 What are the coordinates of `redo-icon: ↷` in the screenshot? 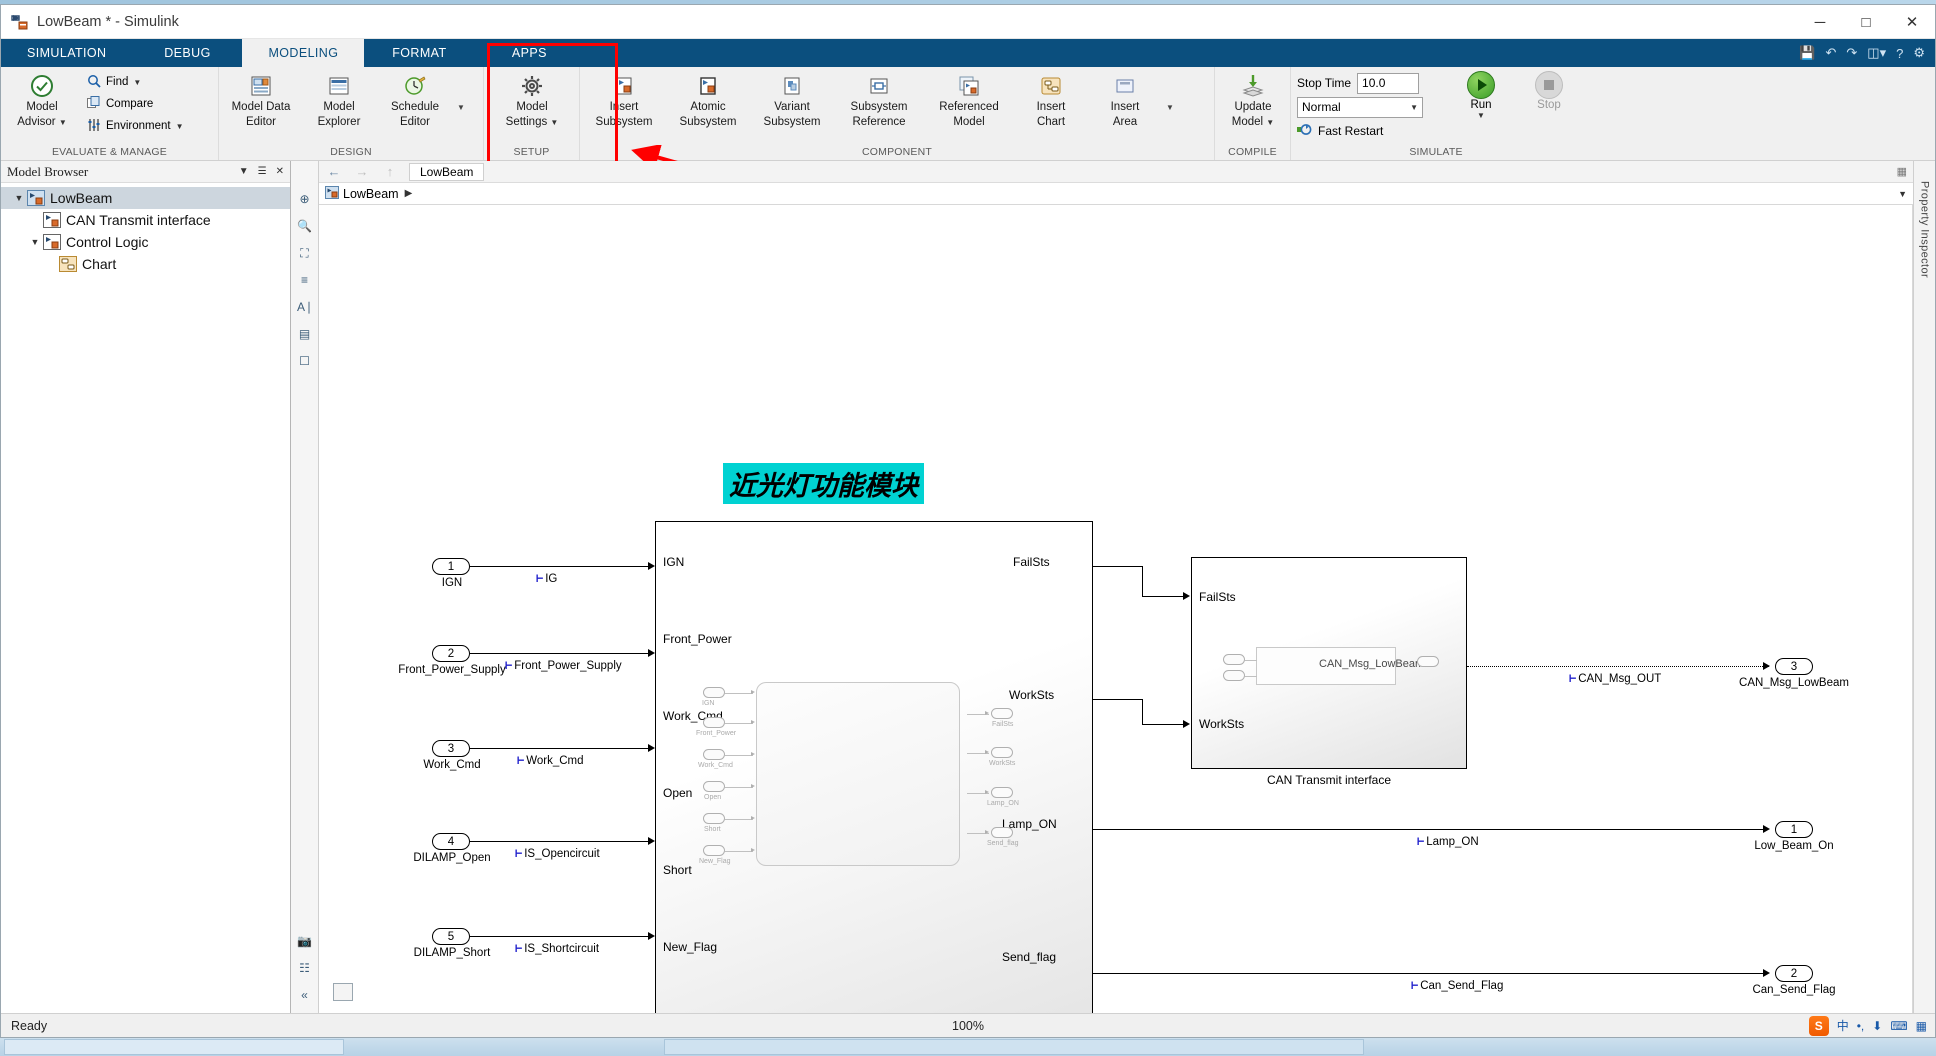 It's located at (1851, 53).